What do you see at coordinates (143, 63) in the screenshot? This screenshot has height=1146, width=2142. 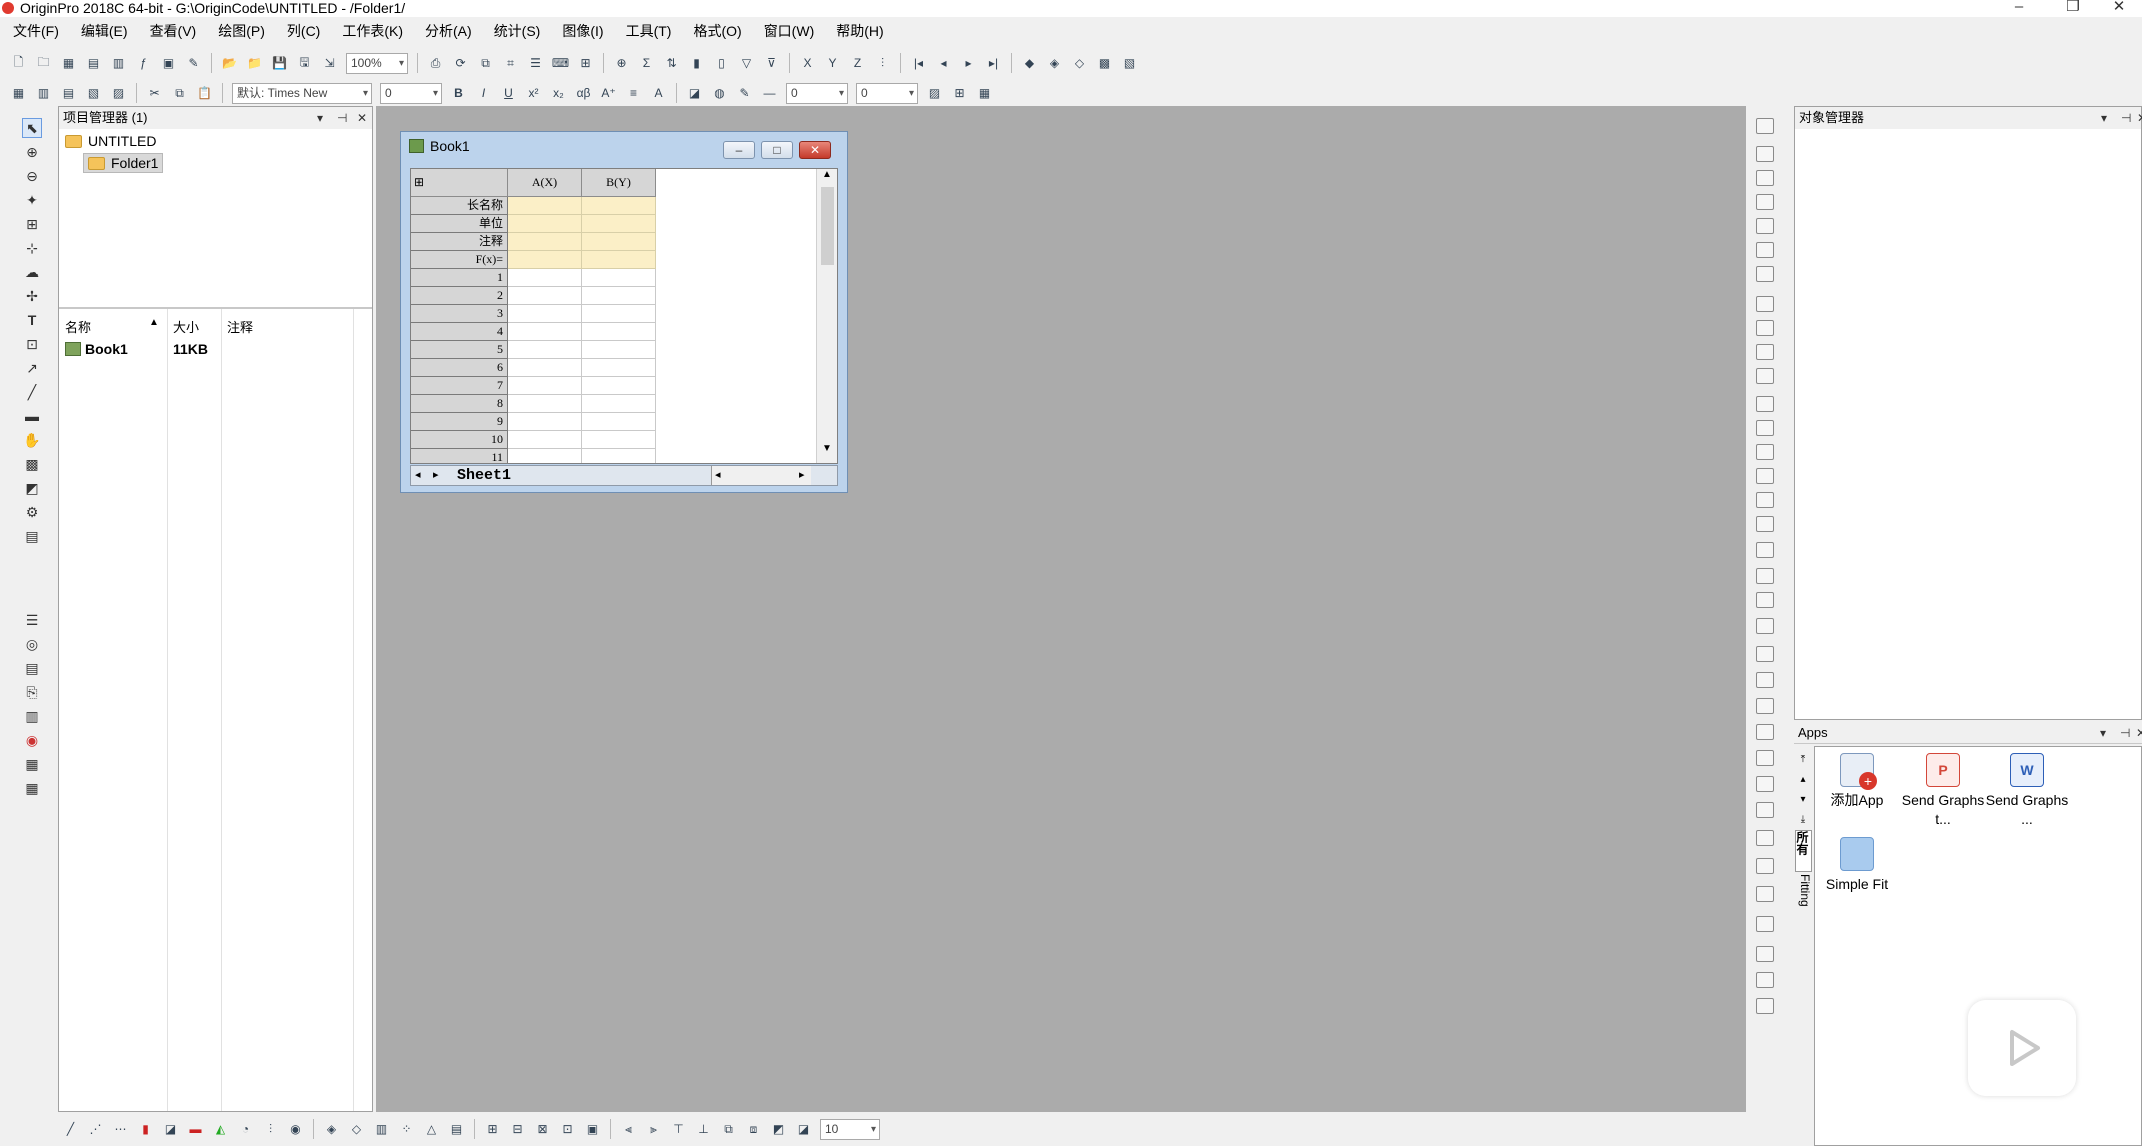 I see `new-function-icon: ƒ` at bounding box center [143, 63].